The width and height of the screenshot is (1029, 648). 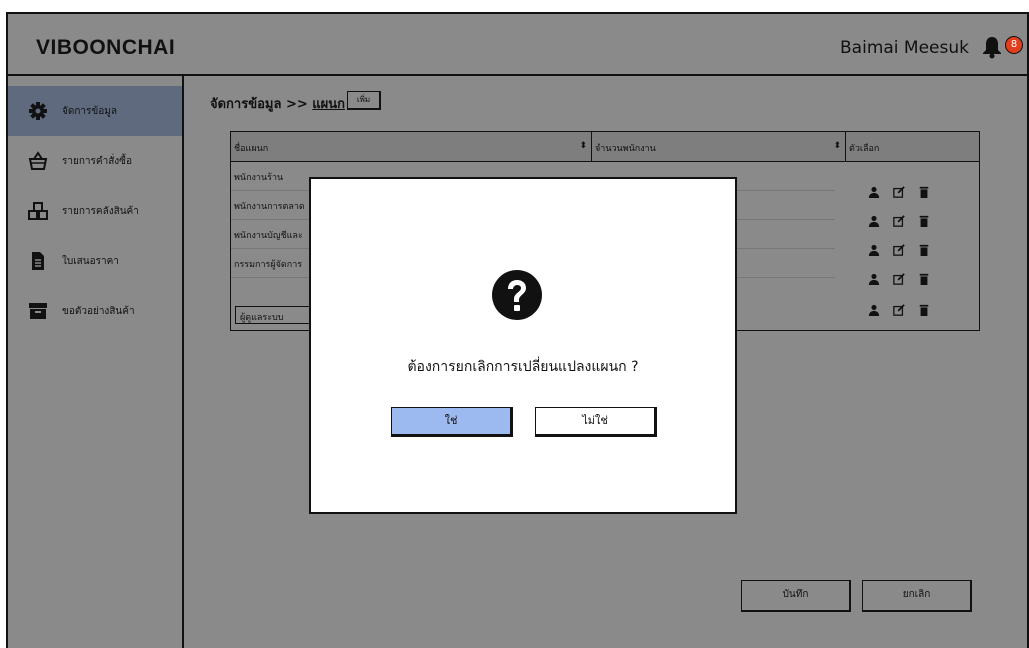 I want to click on breadcrumb-prefix: จัดการข้อมูล >>, so click(x=261, y=104).